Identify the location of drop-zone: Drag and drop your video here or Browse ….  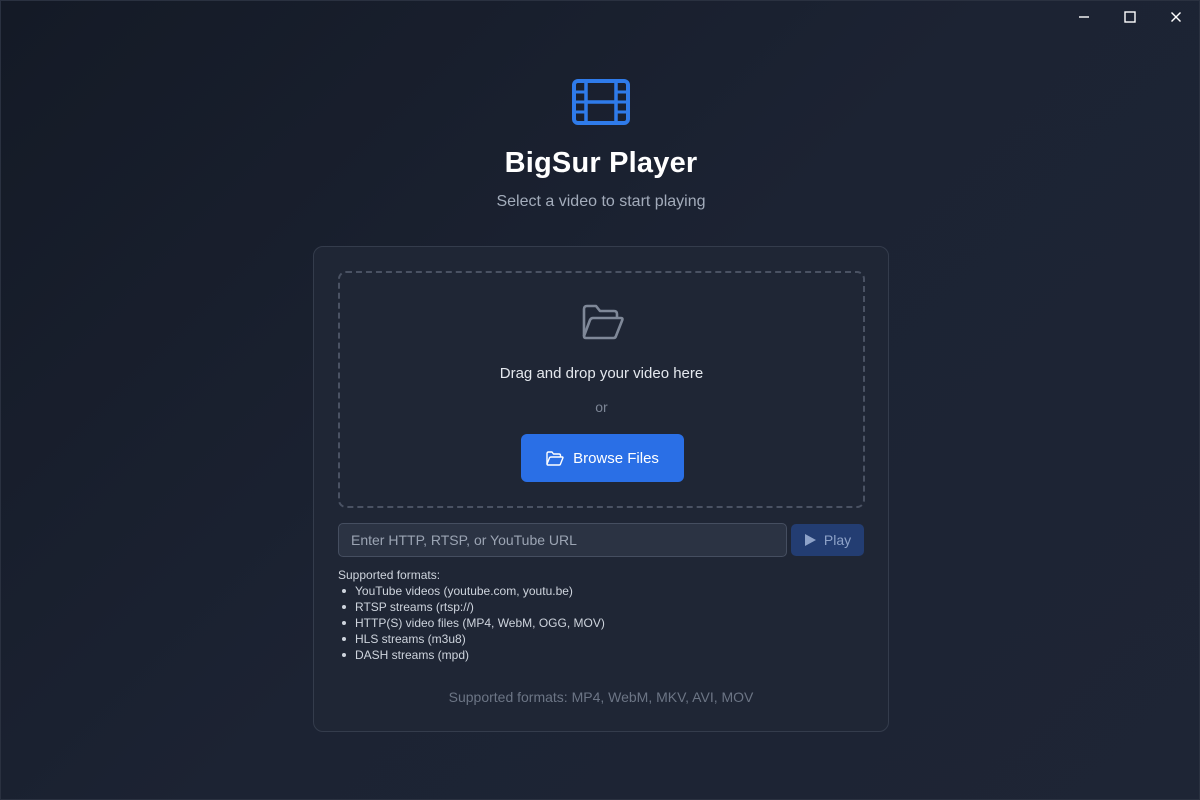
(601, 389).